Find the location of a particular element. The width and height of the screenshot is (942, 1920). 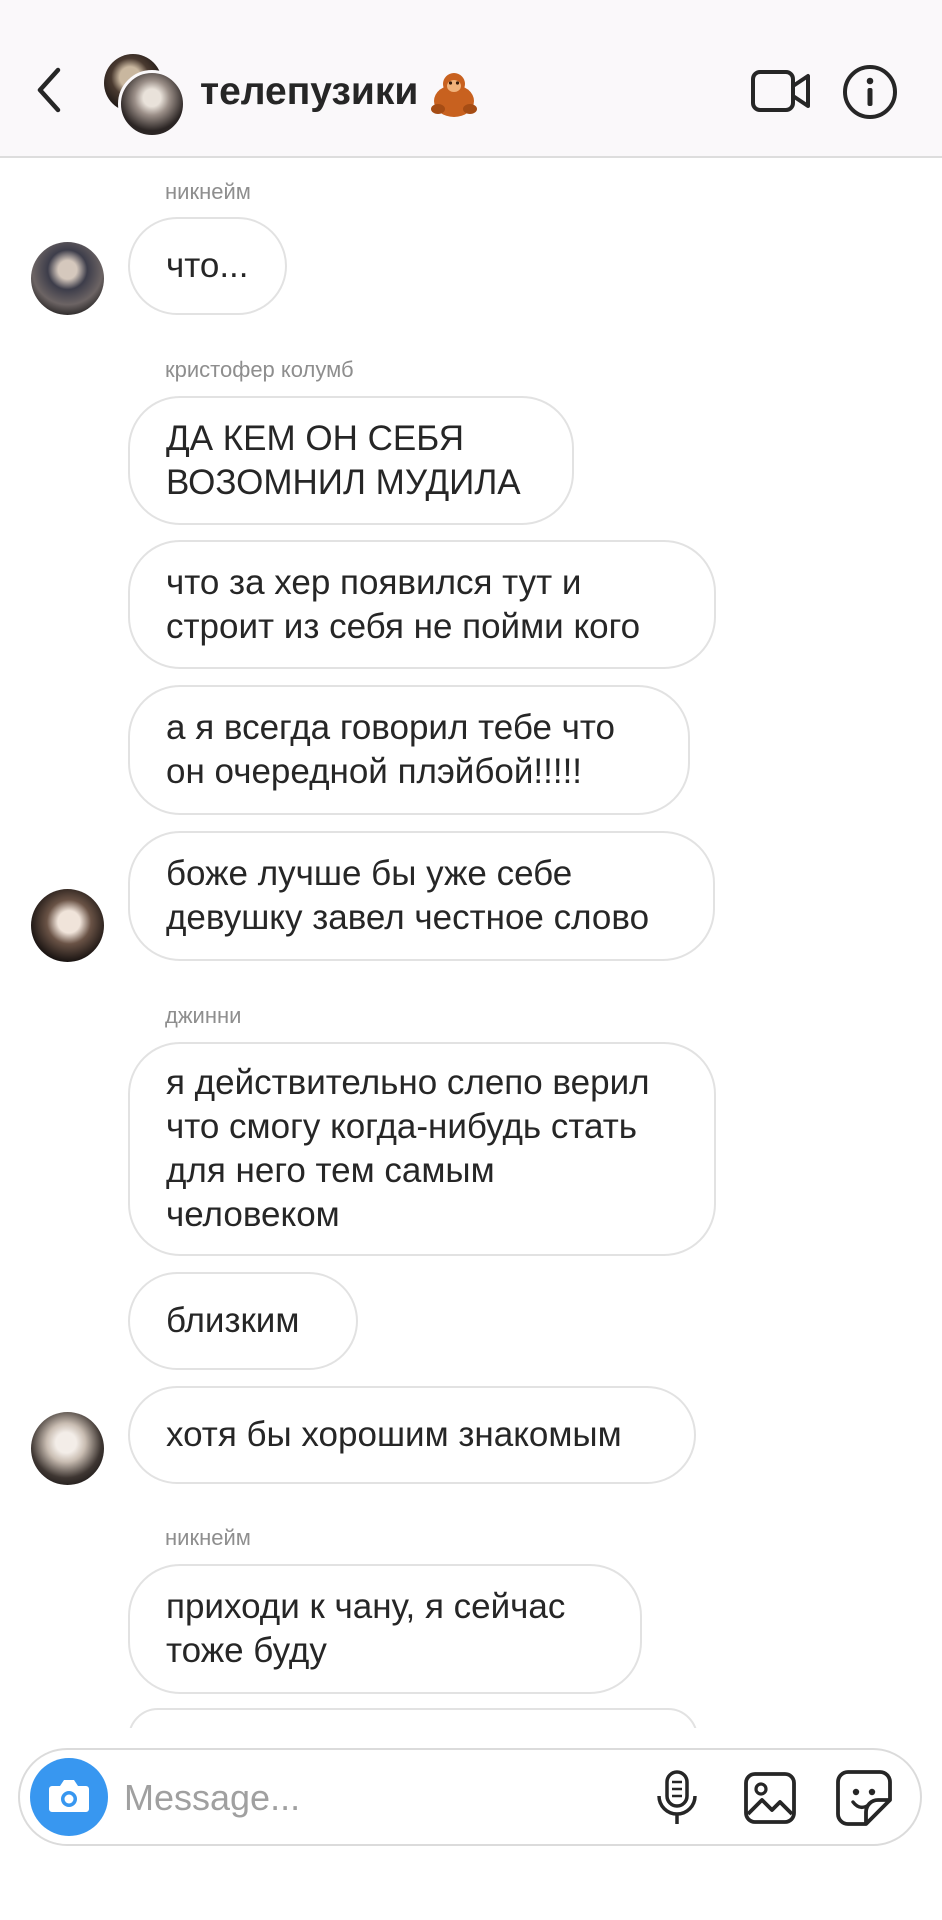

message-line: человеком is located at coordinates (253, 1214).